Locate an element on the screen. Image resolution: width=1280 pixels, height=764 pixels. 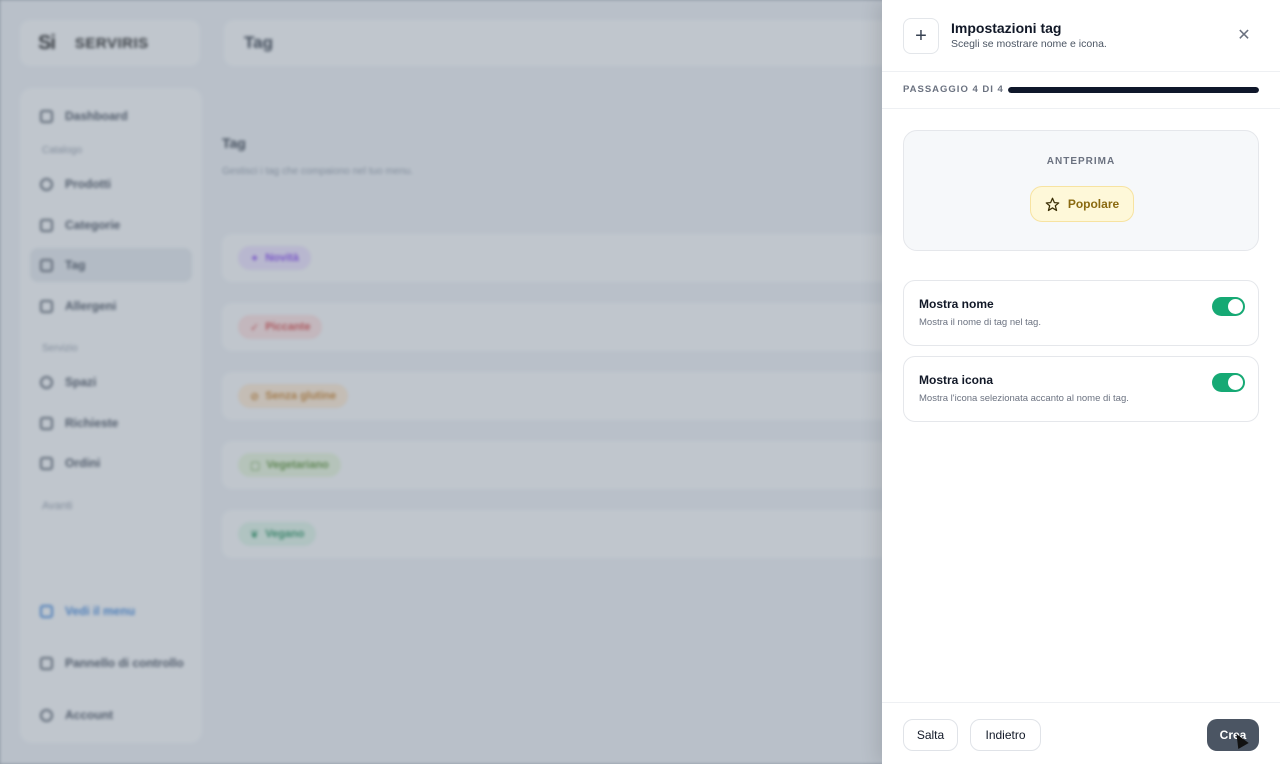
preview-tag-chip: Popolare is located at coordinates (1082, 204).